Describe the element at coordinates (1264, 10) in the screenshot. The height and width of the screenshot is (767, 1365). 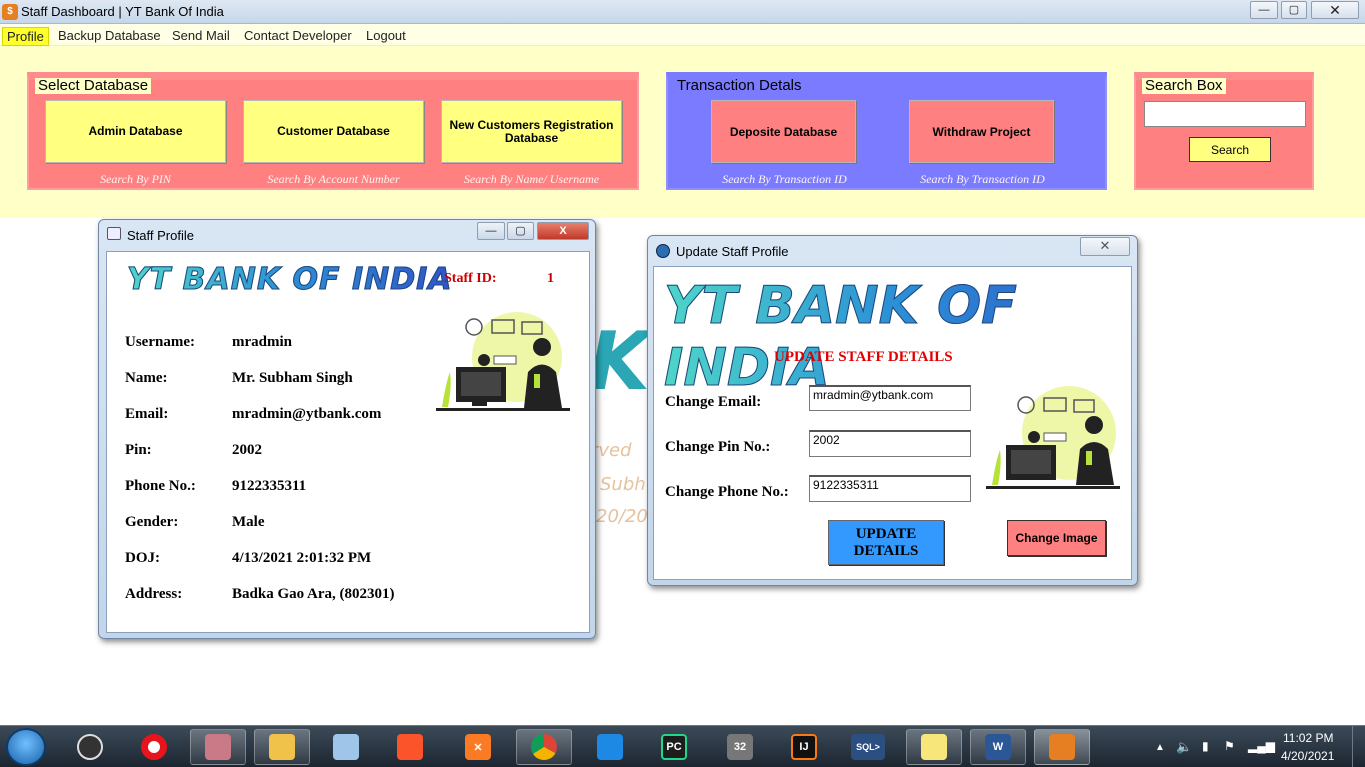
I see `minimize-button: —` at that location.